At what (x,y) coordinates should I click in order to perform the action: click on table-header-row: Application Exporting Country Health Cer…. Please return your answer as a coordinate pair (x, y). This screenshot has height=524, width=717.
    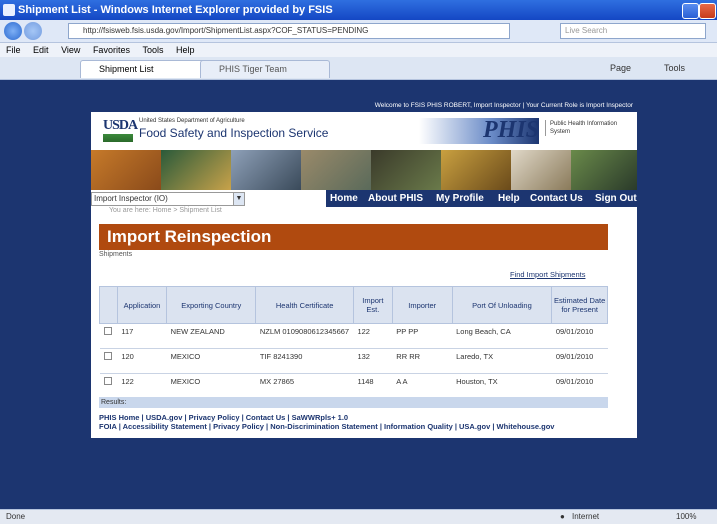
    Looking at the image, I should click on (353, 305).